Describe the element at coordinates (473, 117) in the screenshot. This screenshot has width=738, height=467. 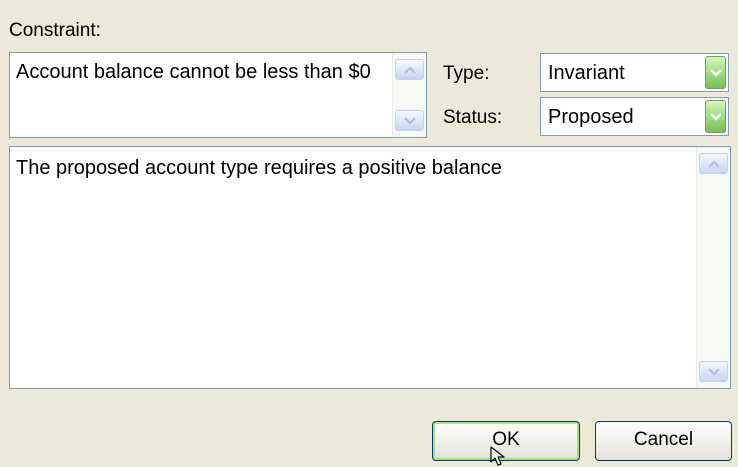
I see `status-label: Status:` at that location.